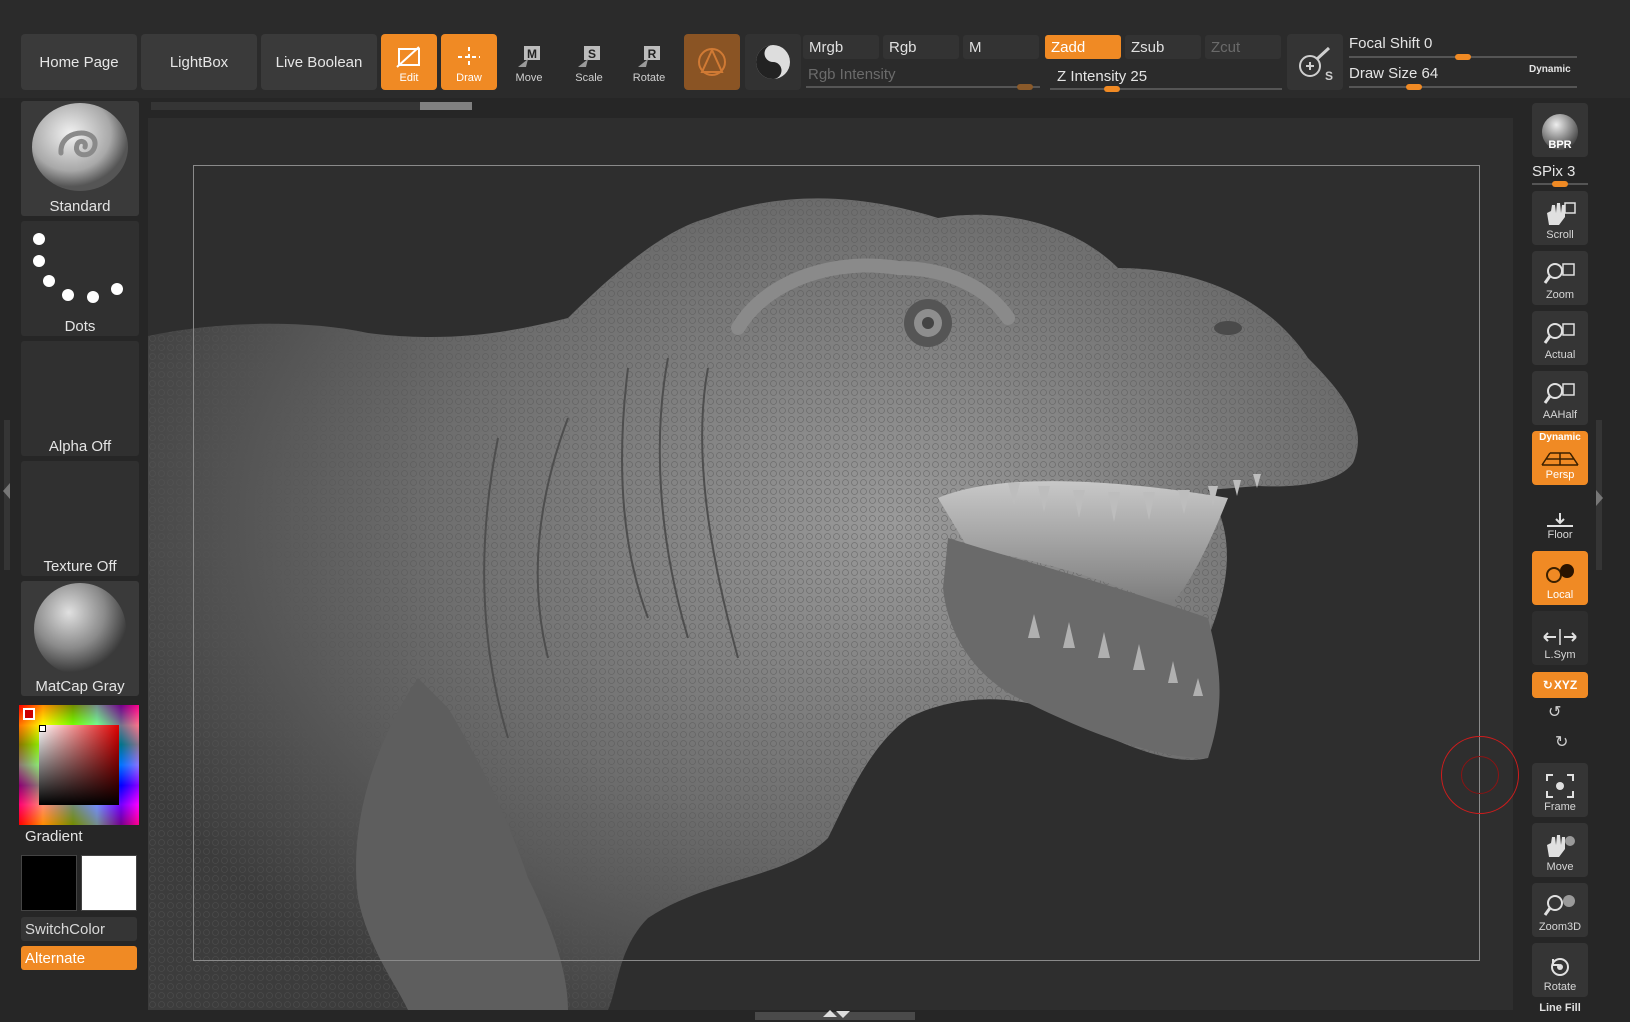 The image size is (1630, 1022). What do you see at coordinates (773, 62) in the screenshot?
I see `material-toggle-button` at bounding box center [773, 62].